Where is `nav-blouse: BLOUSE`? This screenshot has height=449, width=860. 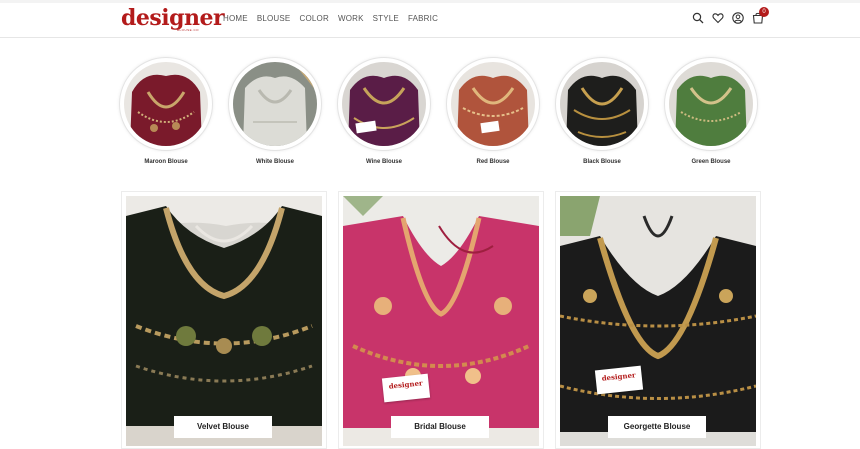 nav-blouse: BLOUSE is located at coordinates (274, 19).